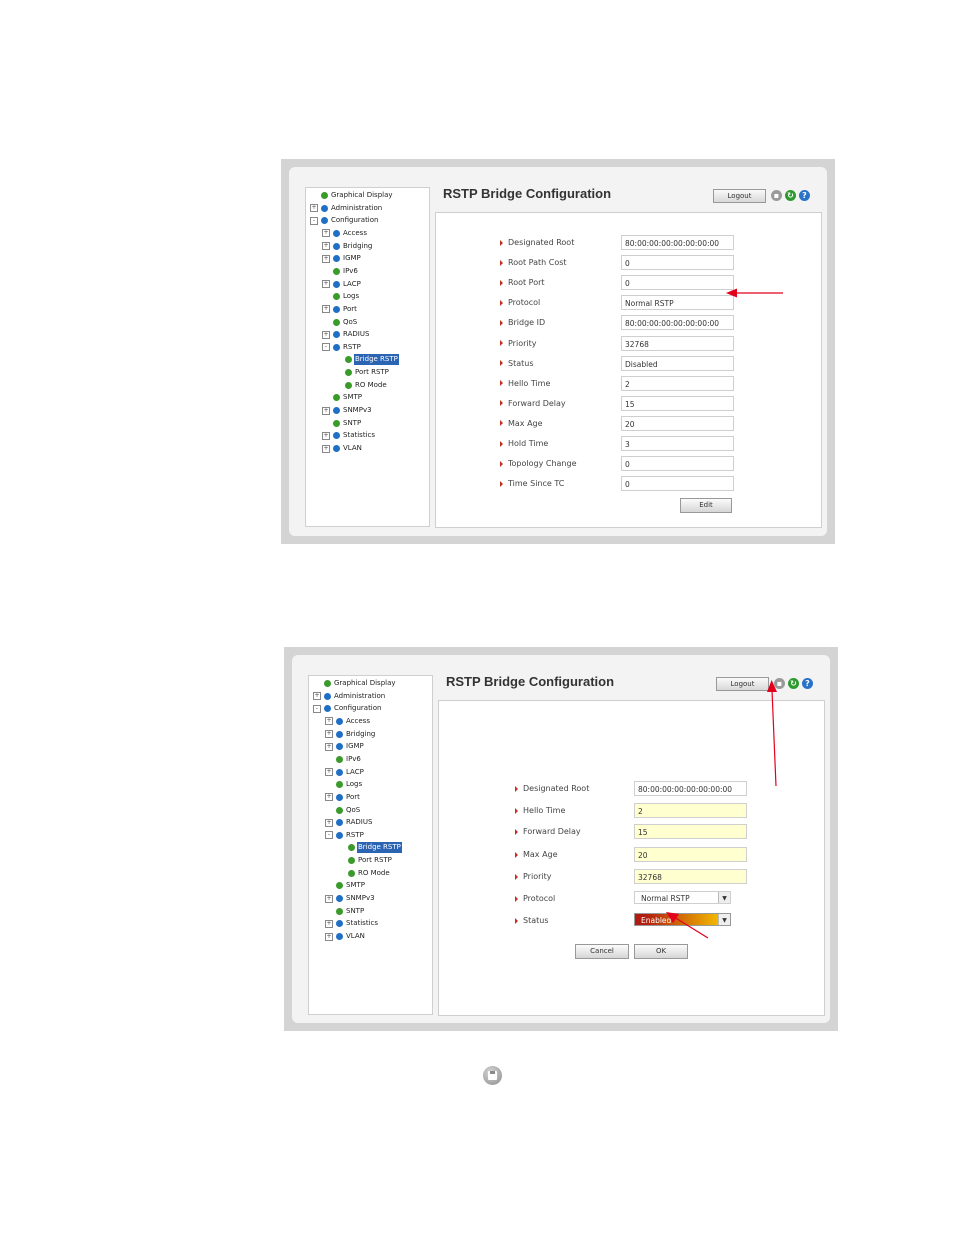  Describe the element at coordinates (529, 383) in the screenshot. I see `field-label-text: Hello Time` at that location.